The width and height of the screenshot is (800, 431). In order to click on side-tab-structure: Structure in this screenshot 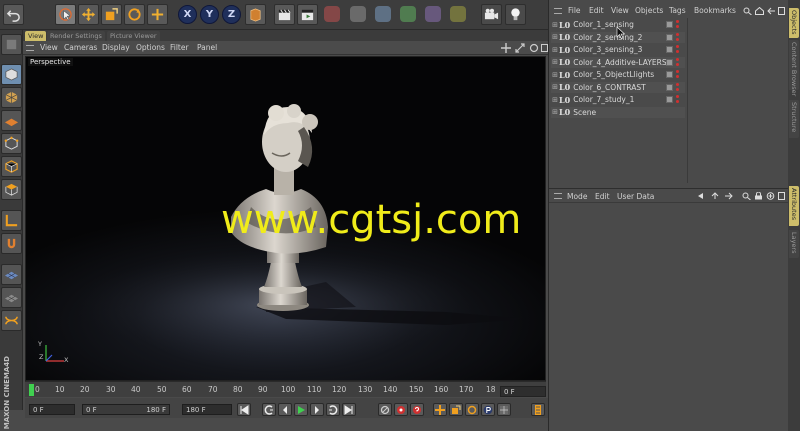, I will do `click(794, 119)`.